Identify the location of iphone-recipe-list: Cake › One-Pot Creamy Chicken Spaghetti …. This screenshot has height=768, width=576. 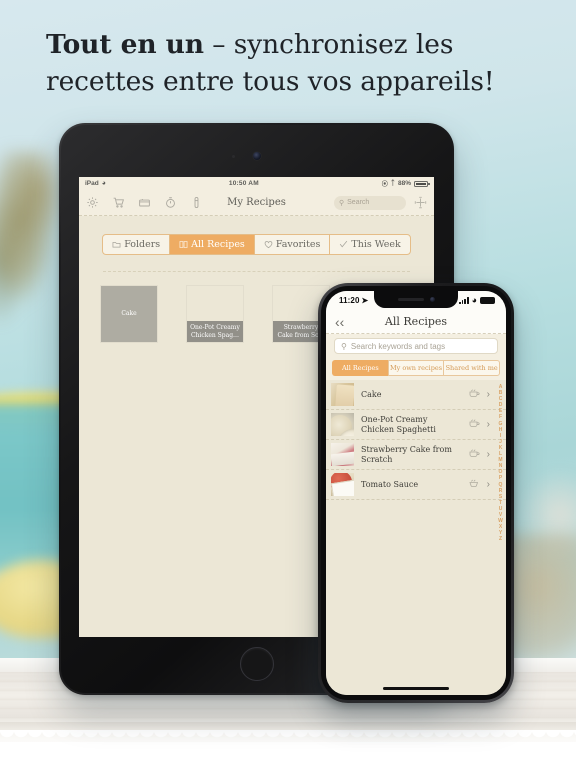
(416, 537).